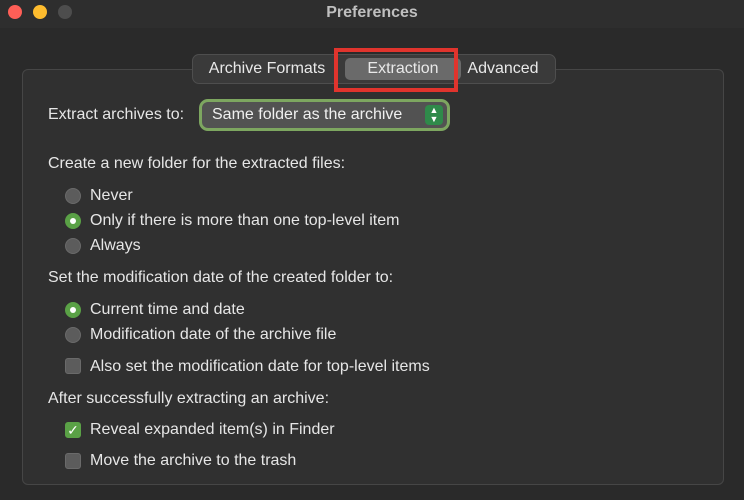 This screenshot has height=500, width=744. I want to click on checkbox-reveal-in-finder: ✓, so click(73, 430).